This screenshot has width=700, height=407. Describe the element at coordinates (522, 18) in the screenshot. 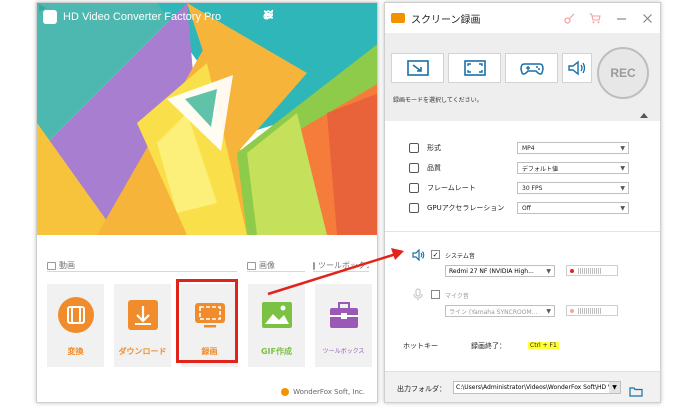

I see `recorder-title-bar: スクリーン録画` at that location.